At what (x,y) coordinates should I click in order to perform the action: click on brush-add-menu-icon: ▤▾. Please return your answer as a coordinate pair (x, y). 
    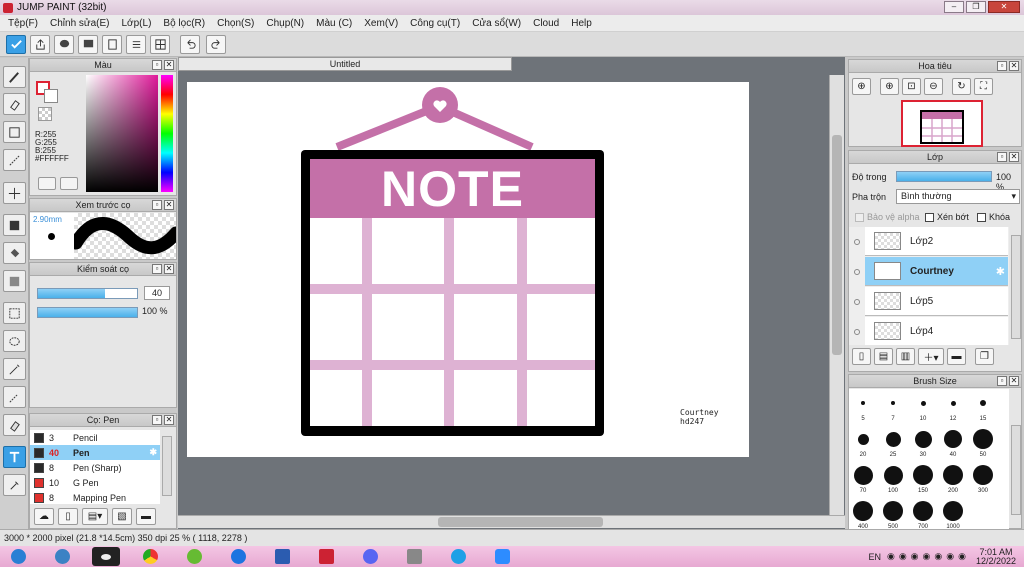
    Looking at the image, I should click on (95, 516).